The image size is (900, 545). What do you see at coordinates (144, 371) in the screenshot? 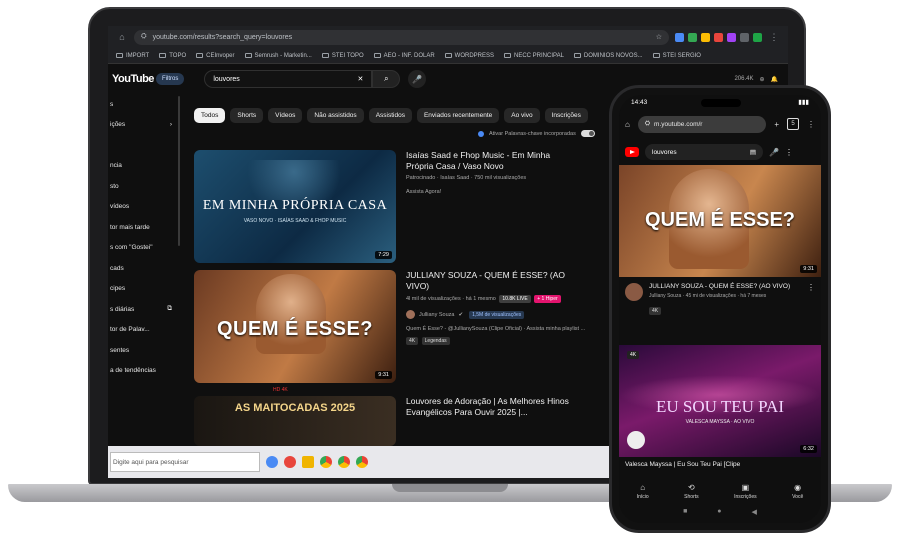
I see `sidebar-item: a de tendências` at bounding box center [144, 371].